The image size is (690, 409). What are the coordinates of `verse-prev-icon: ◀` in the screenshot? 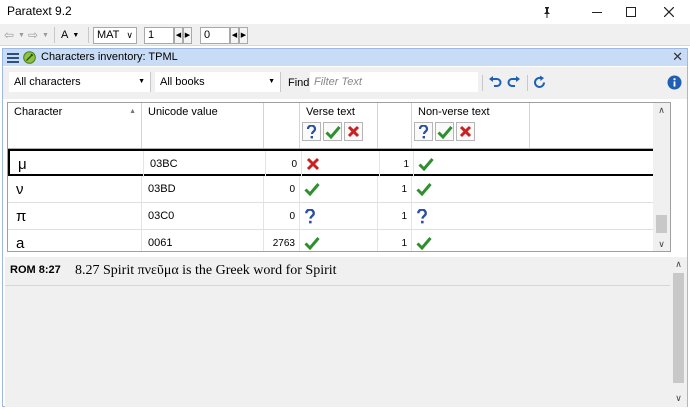 It's located at (234, 35).